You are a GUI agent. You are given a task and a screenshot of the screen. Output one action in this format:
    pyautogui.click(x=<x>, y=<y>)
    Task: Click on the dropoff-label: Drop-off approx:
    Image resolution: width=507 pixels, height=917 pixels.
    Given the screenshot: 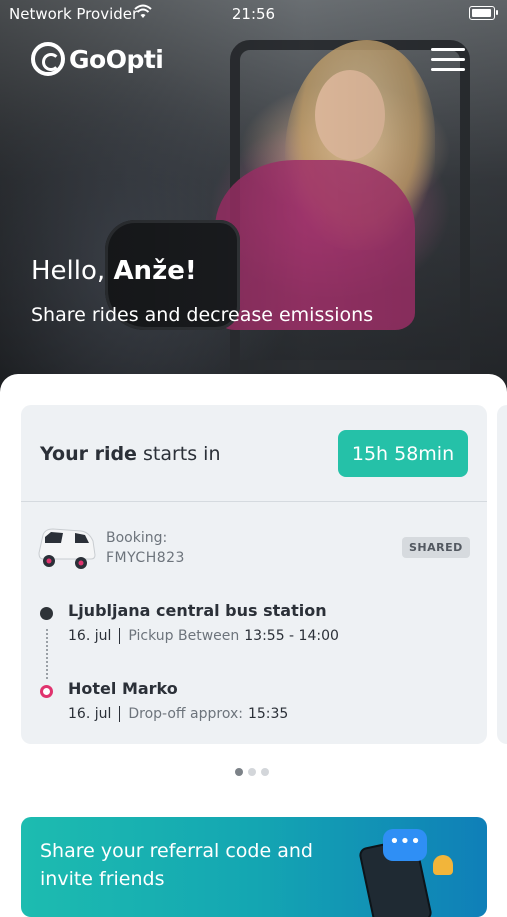 What is the action you would take?
    pyautogui.click(x=185, y=714)
    